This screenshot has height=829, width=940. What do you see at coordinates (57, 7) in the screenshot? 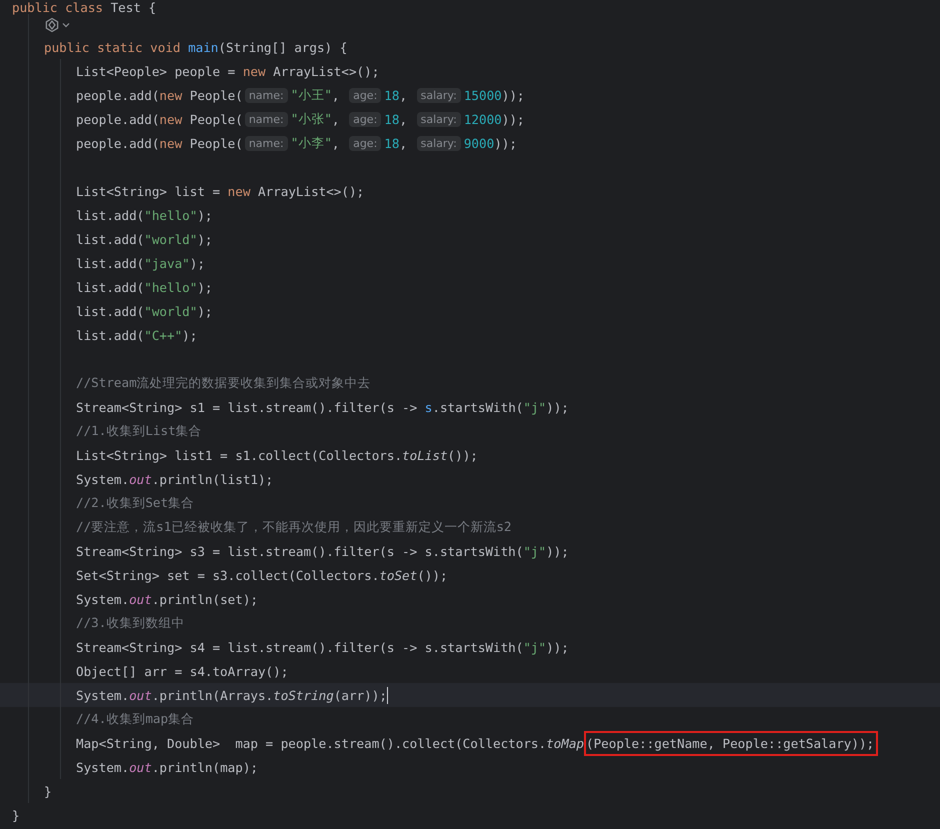
I see `keyword: public class` at bounding box center [57, 7].